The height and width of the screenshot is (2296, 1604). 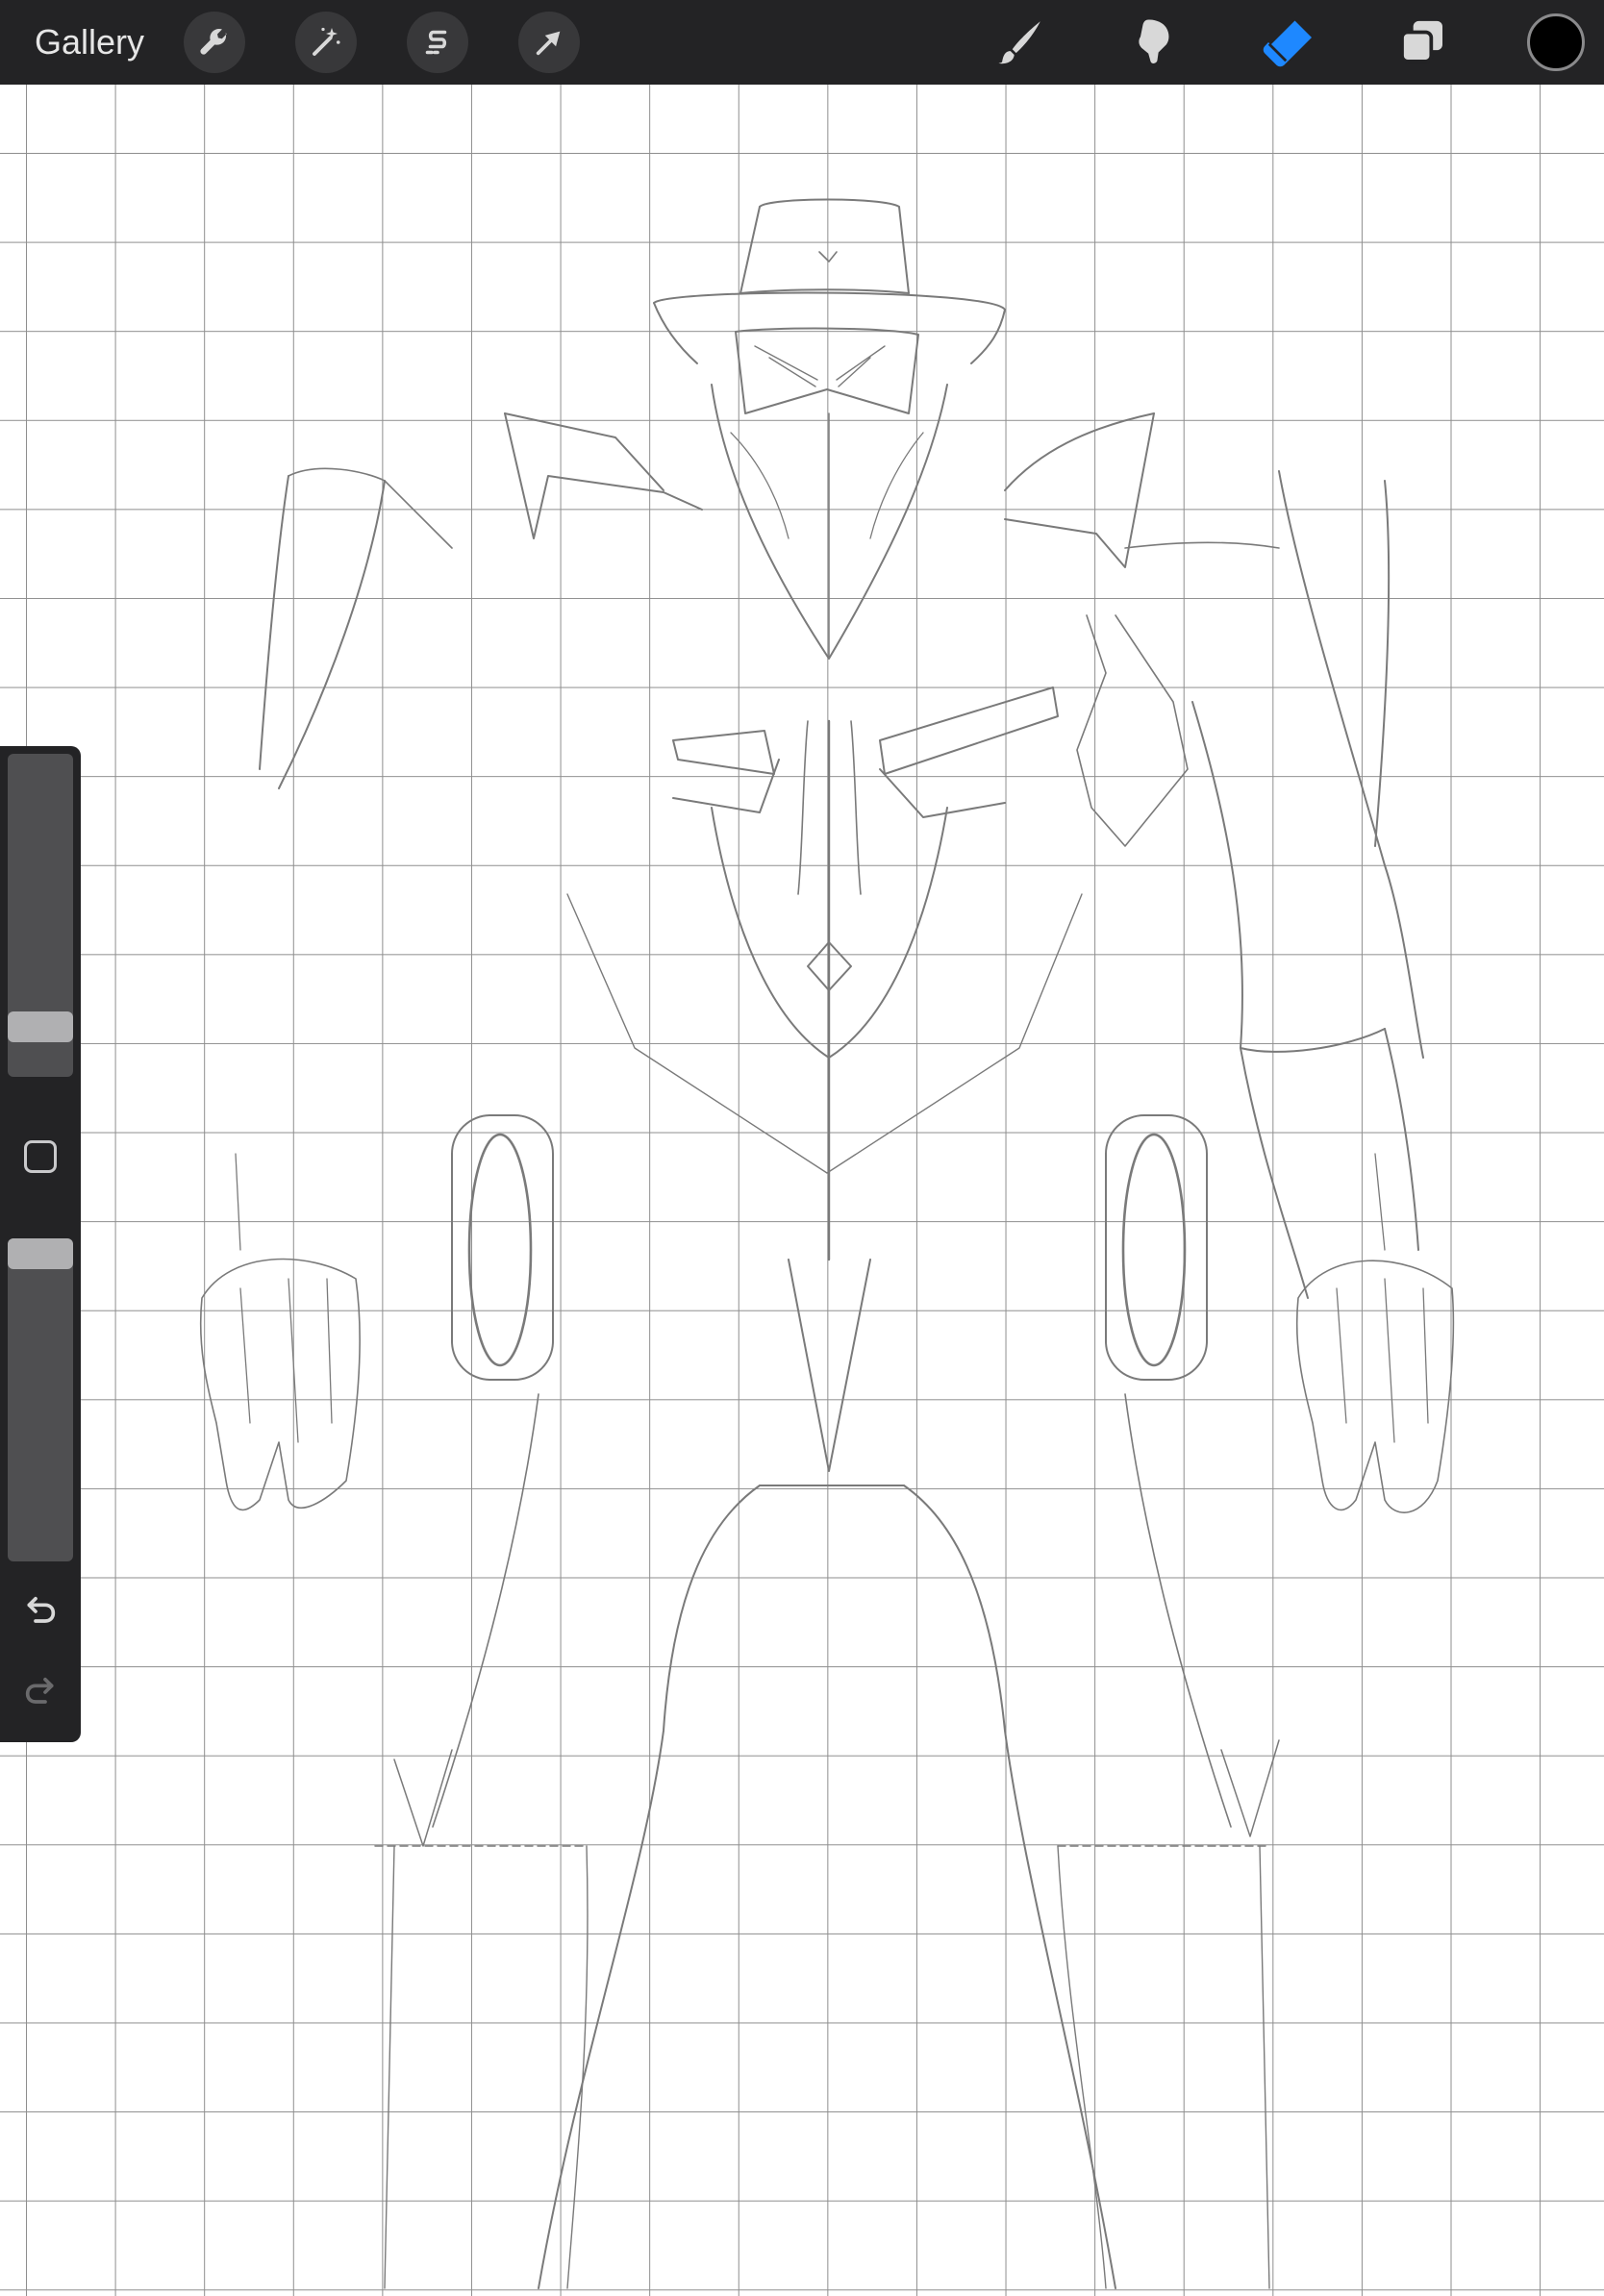 I want to click on magic-wand-icon, so click(x=326, y=41).